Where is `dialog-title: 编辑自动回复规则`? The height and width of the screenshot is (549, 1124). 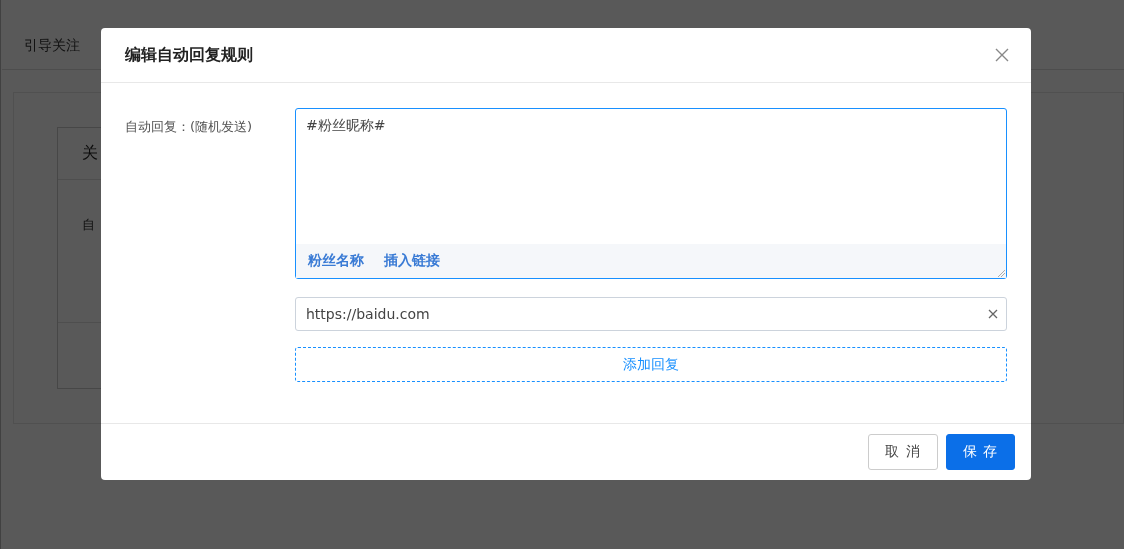
dialog-title: 编辑自动回复规则 is located at coordinates (189, 55).